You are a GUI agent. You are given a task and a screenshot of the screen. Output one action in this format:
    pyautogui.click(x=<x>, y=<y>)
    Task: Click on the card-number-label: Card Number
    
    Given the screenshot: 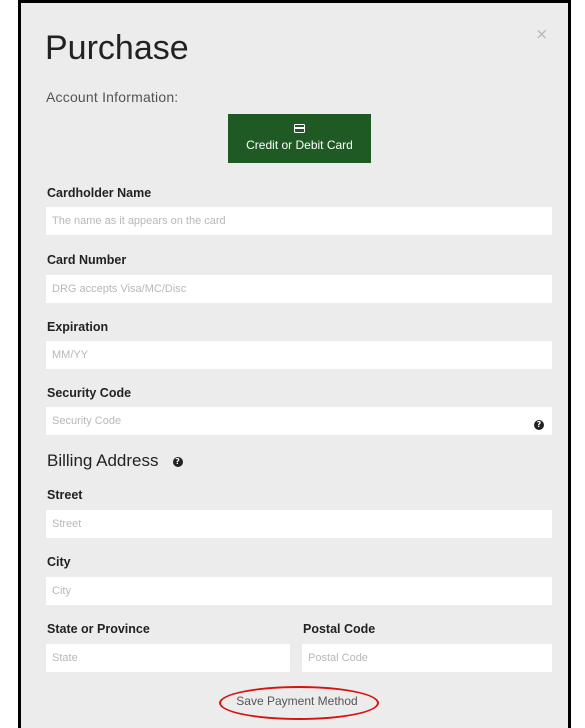 What is the action you would take?
    pyautogui.click(x=87, y=260)
    